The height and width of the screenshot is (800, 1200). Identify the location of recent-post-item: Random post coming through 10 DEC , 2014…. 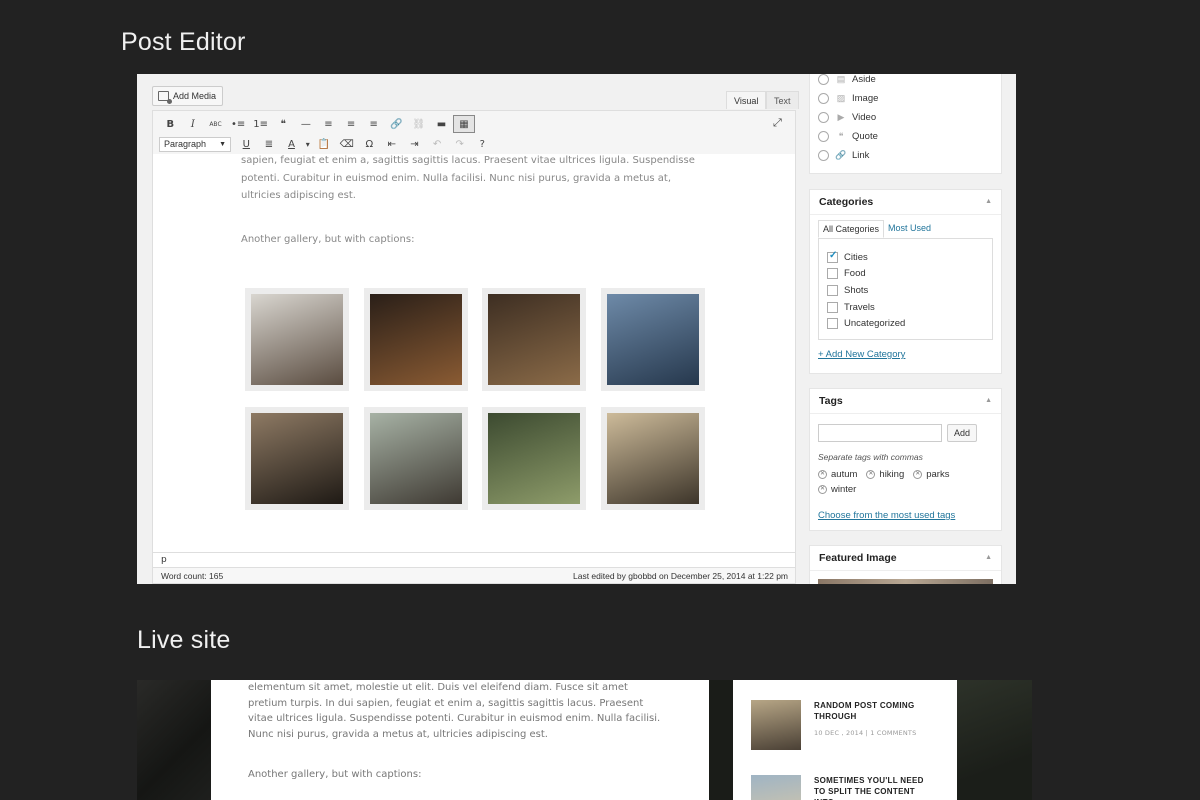
(842, 725).